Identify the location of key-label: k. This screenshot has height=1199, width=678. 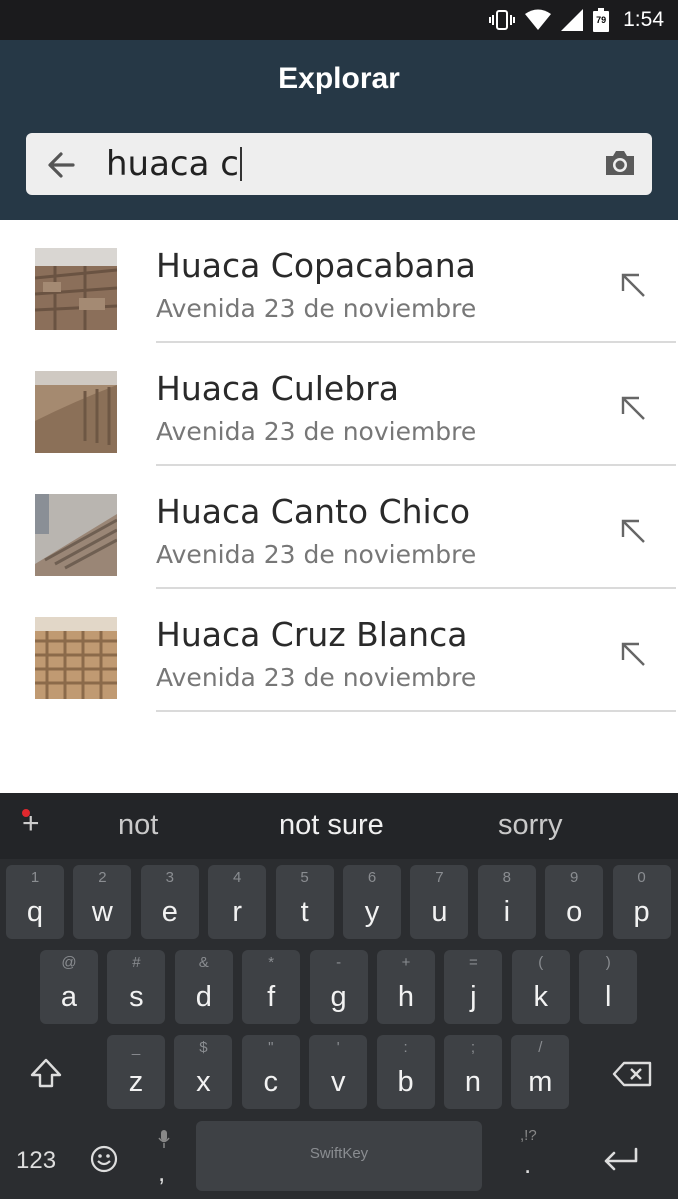
(541, 997).